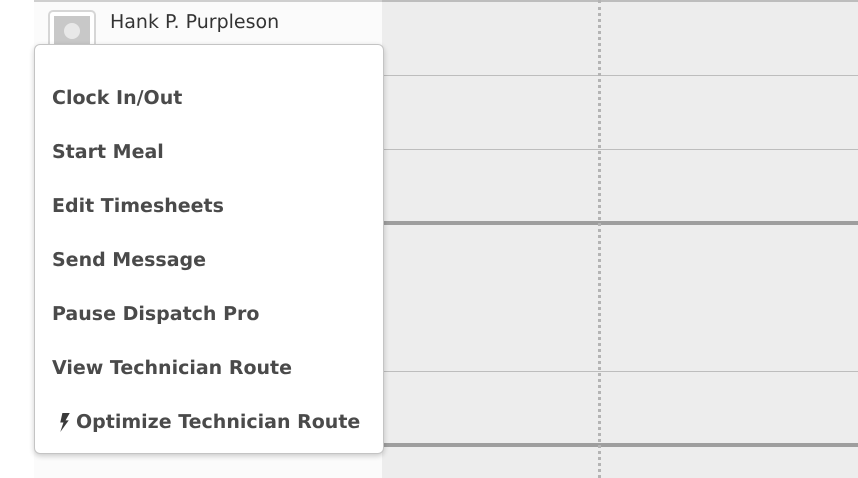  I want to click on menu-item: Optimize Technician Route, so click(209, 422).